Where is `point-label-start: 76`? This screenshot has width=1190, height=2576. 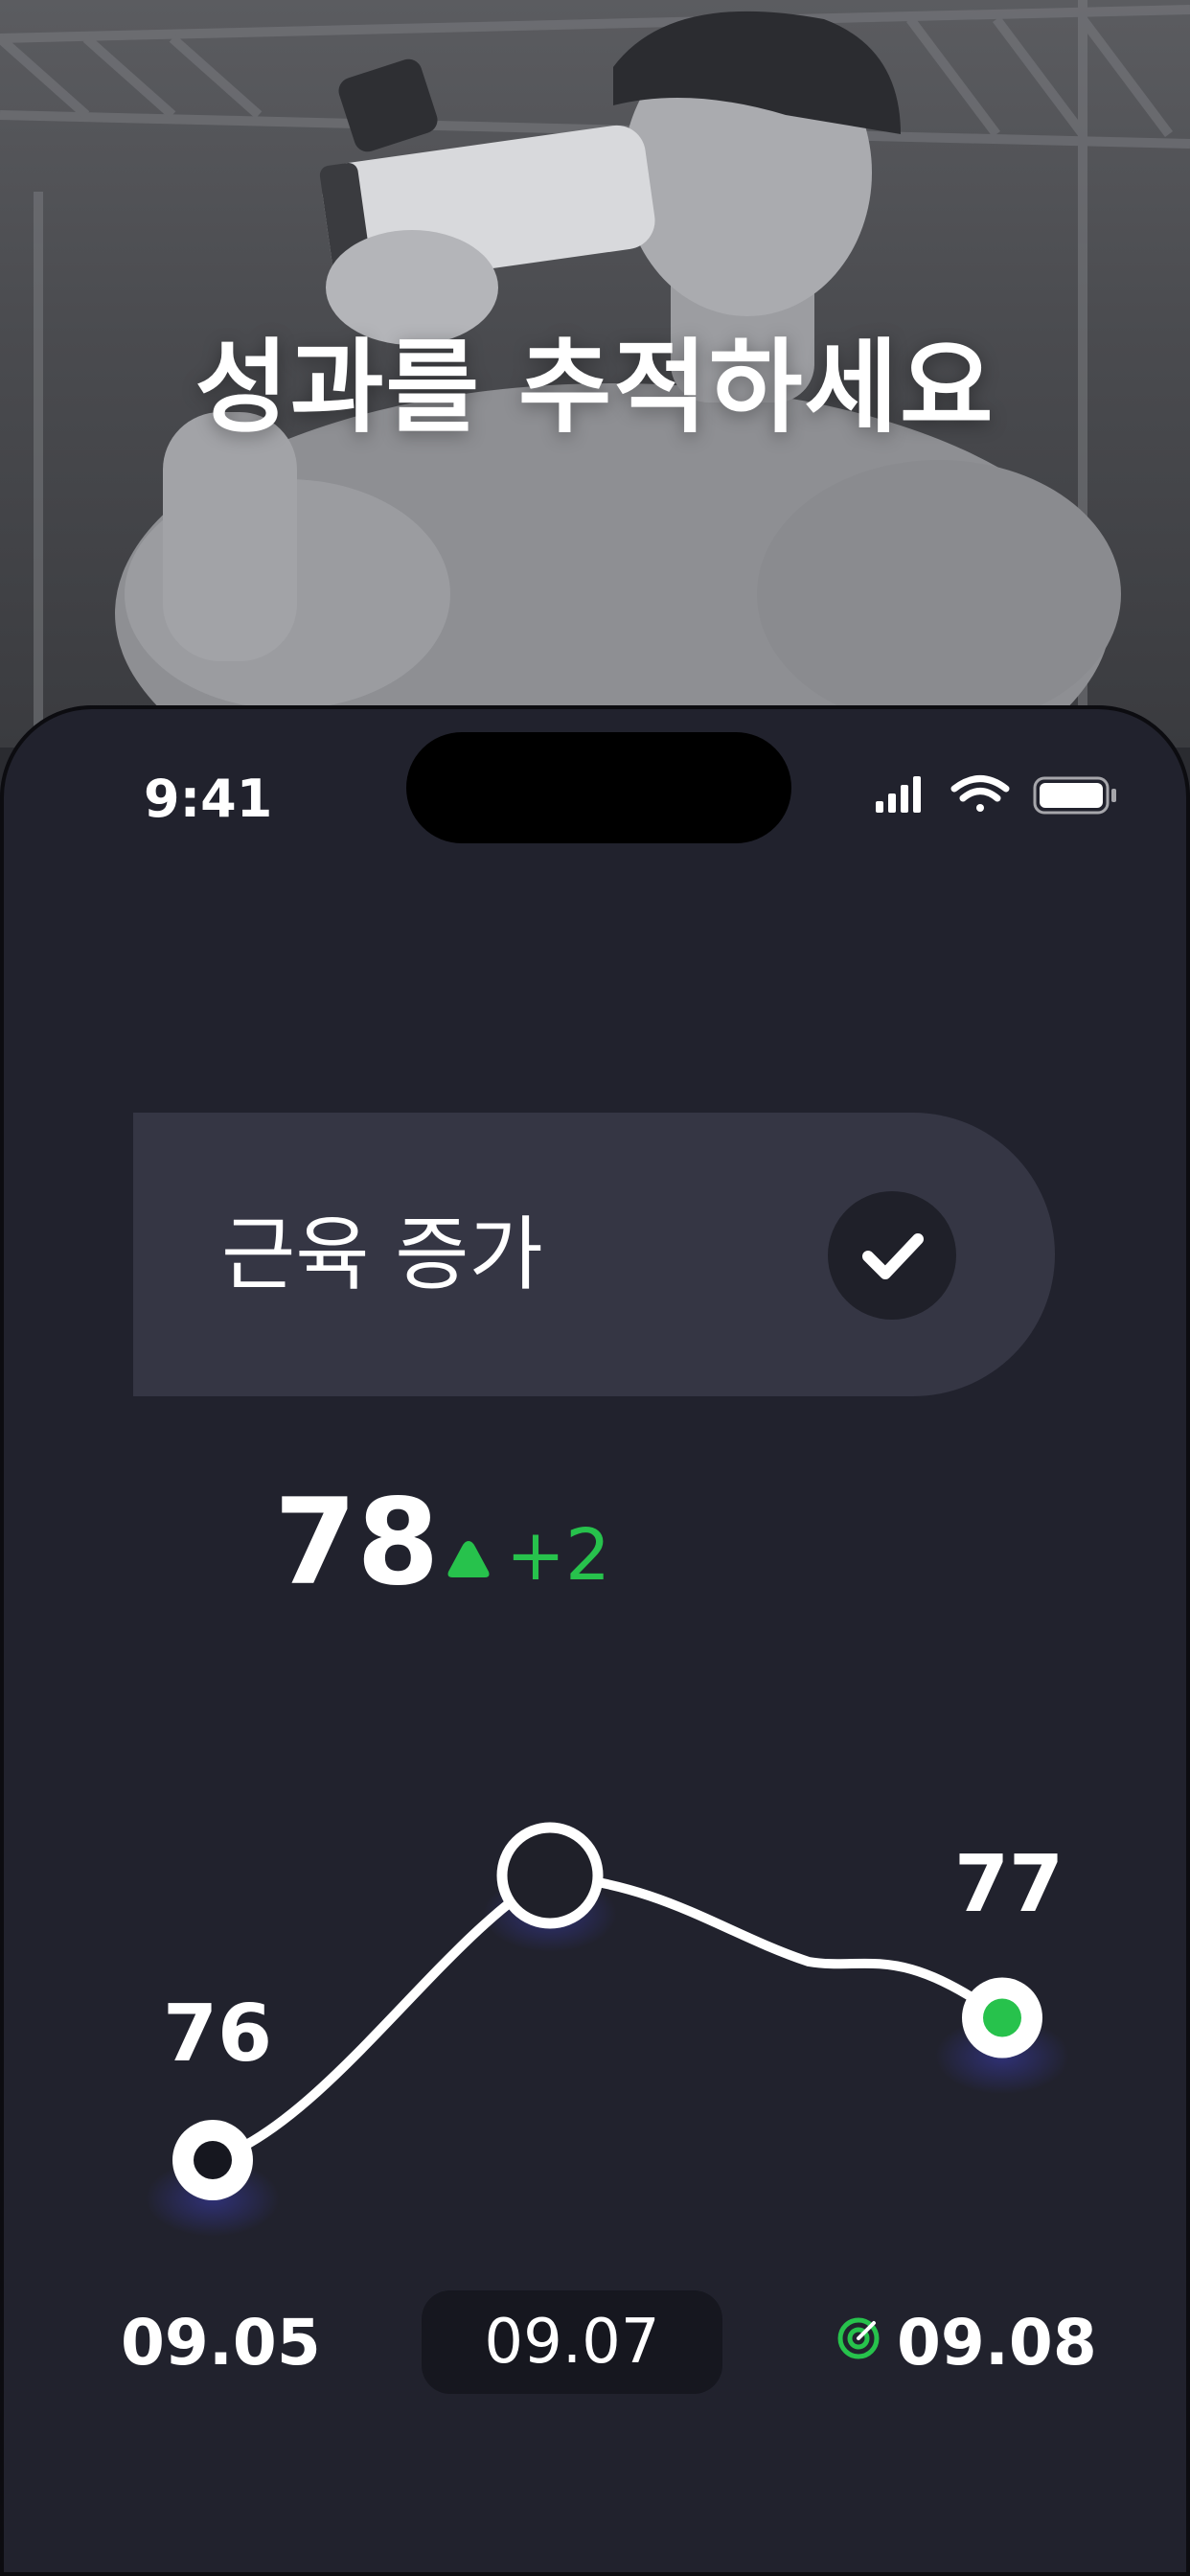
point-label-start: 76 is located at coordinates (218, 2035).